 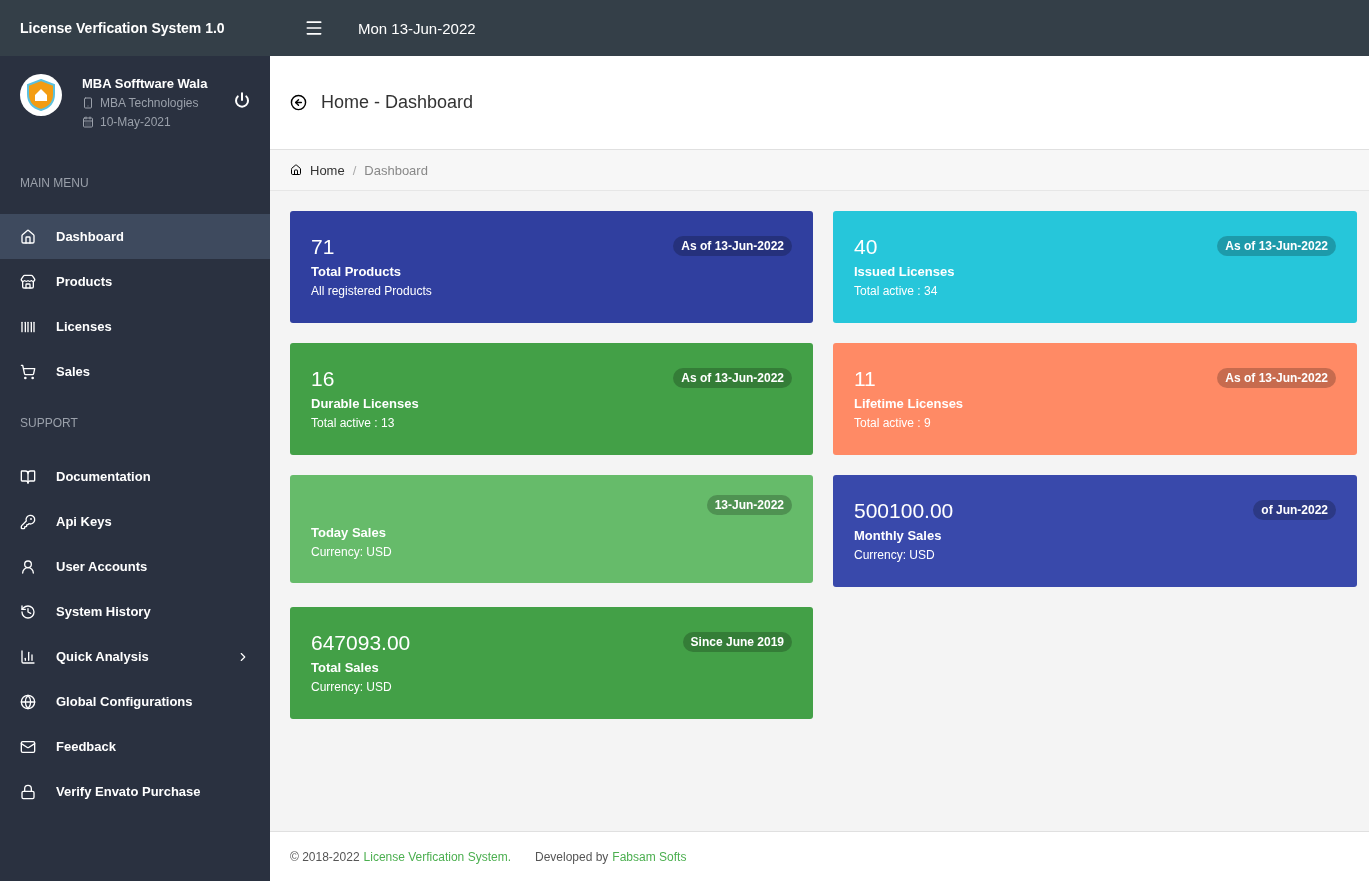 What do you see at coordinates (88, 122) in the screenshot?
I see `calendar-icon` at bounding box center [88, 122].